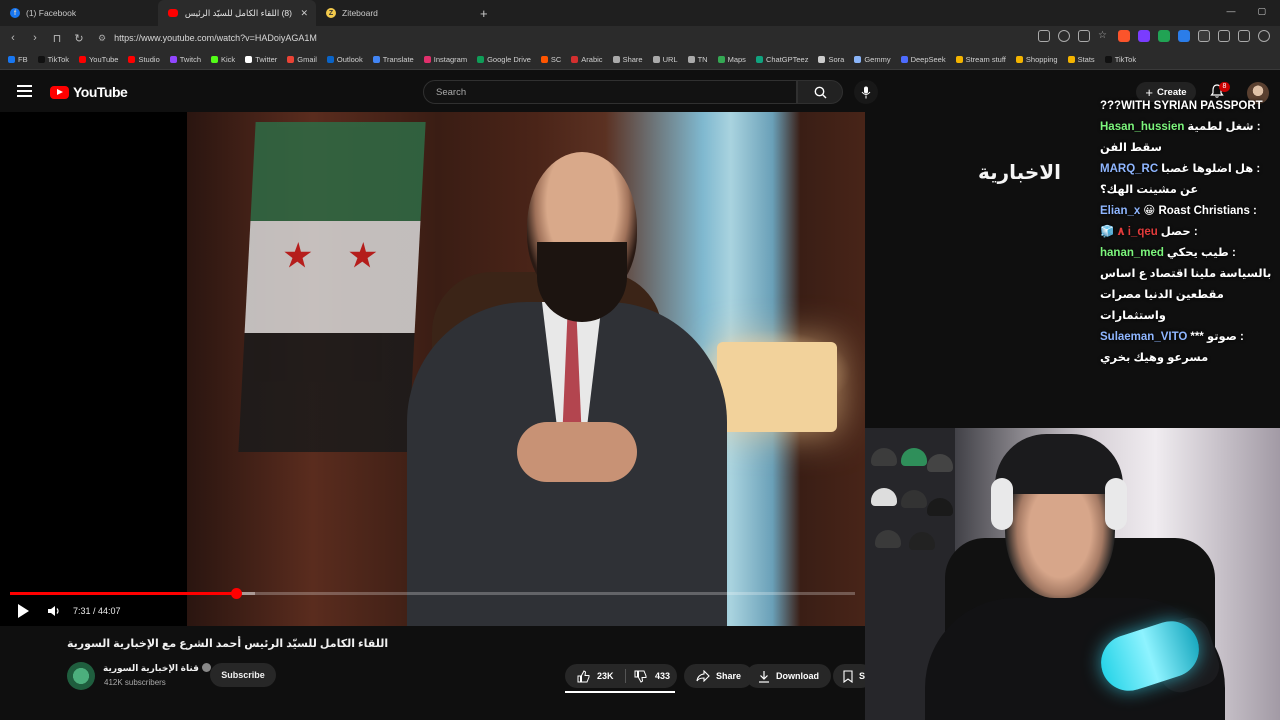 This screenshot has height=720, width=1280. Describe the element at coordinates (223, 59) in the screenshot. I see `bookmark-item: Kick` at that location.